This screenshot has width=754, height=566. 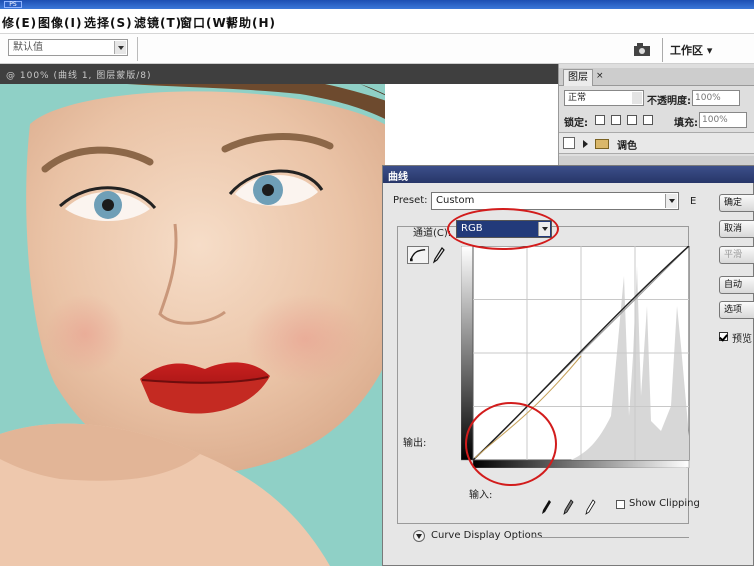 I want to click on lock-pixels-checkbox, so click(x=616, y=120).